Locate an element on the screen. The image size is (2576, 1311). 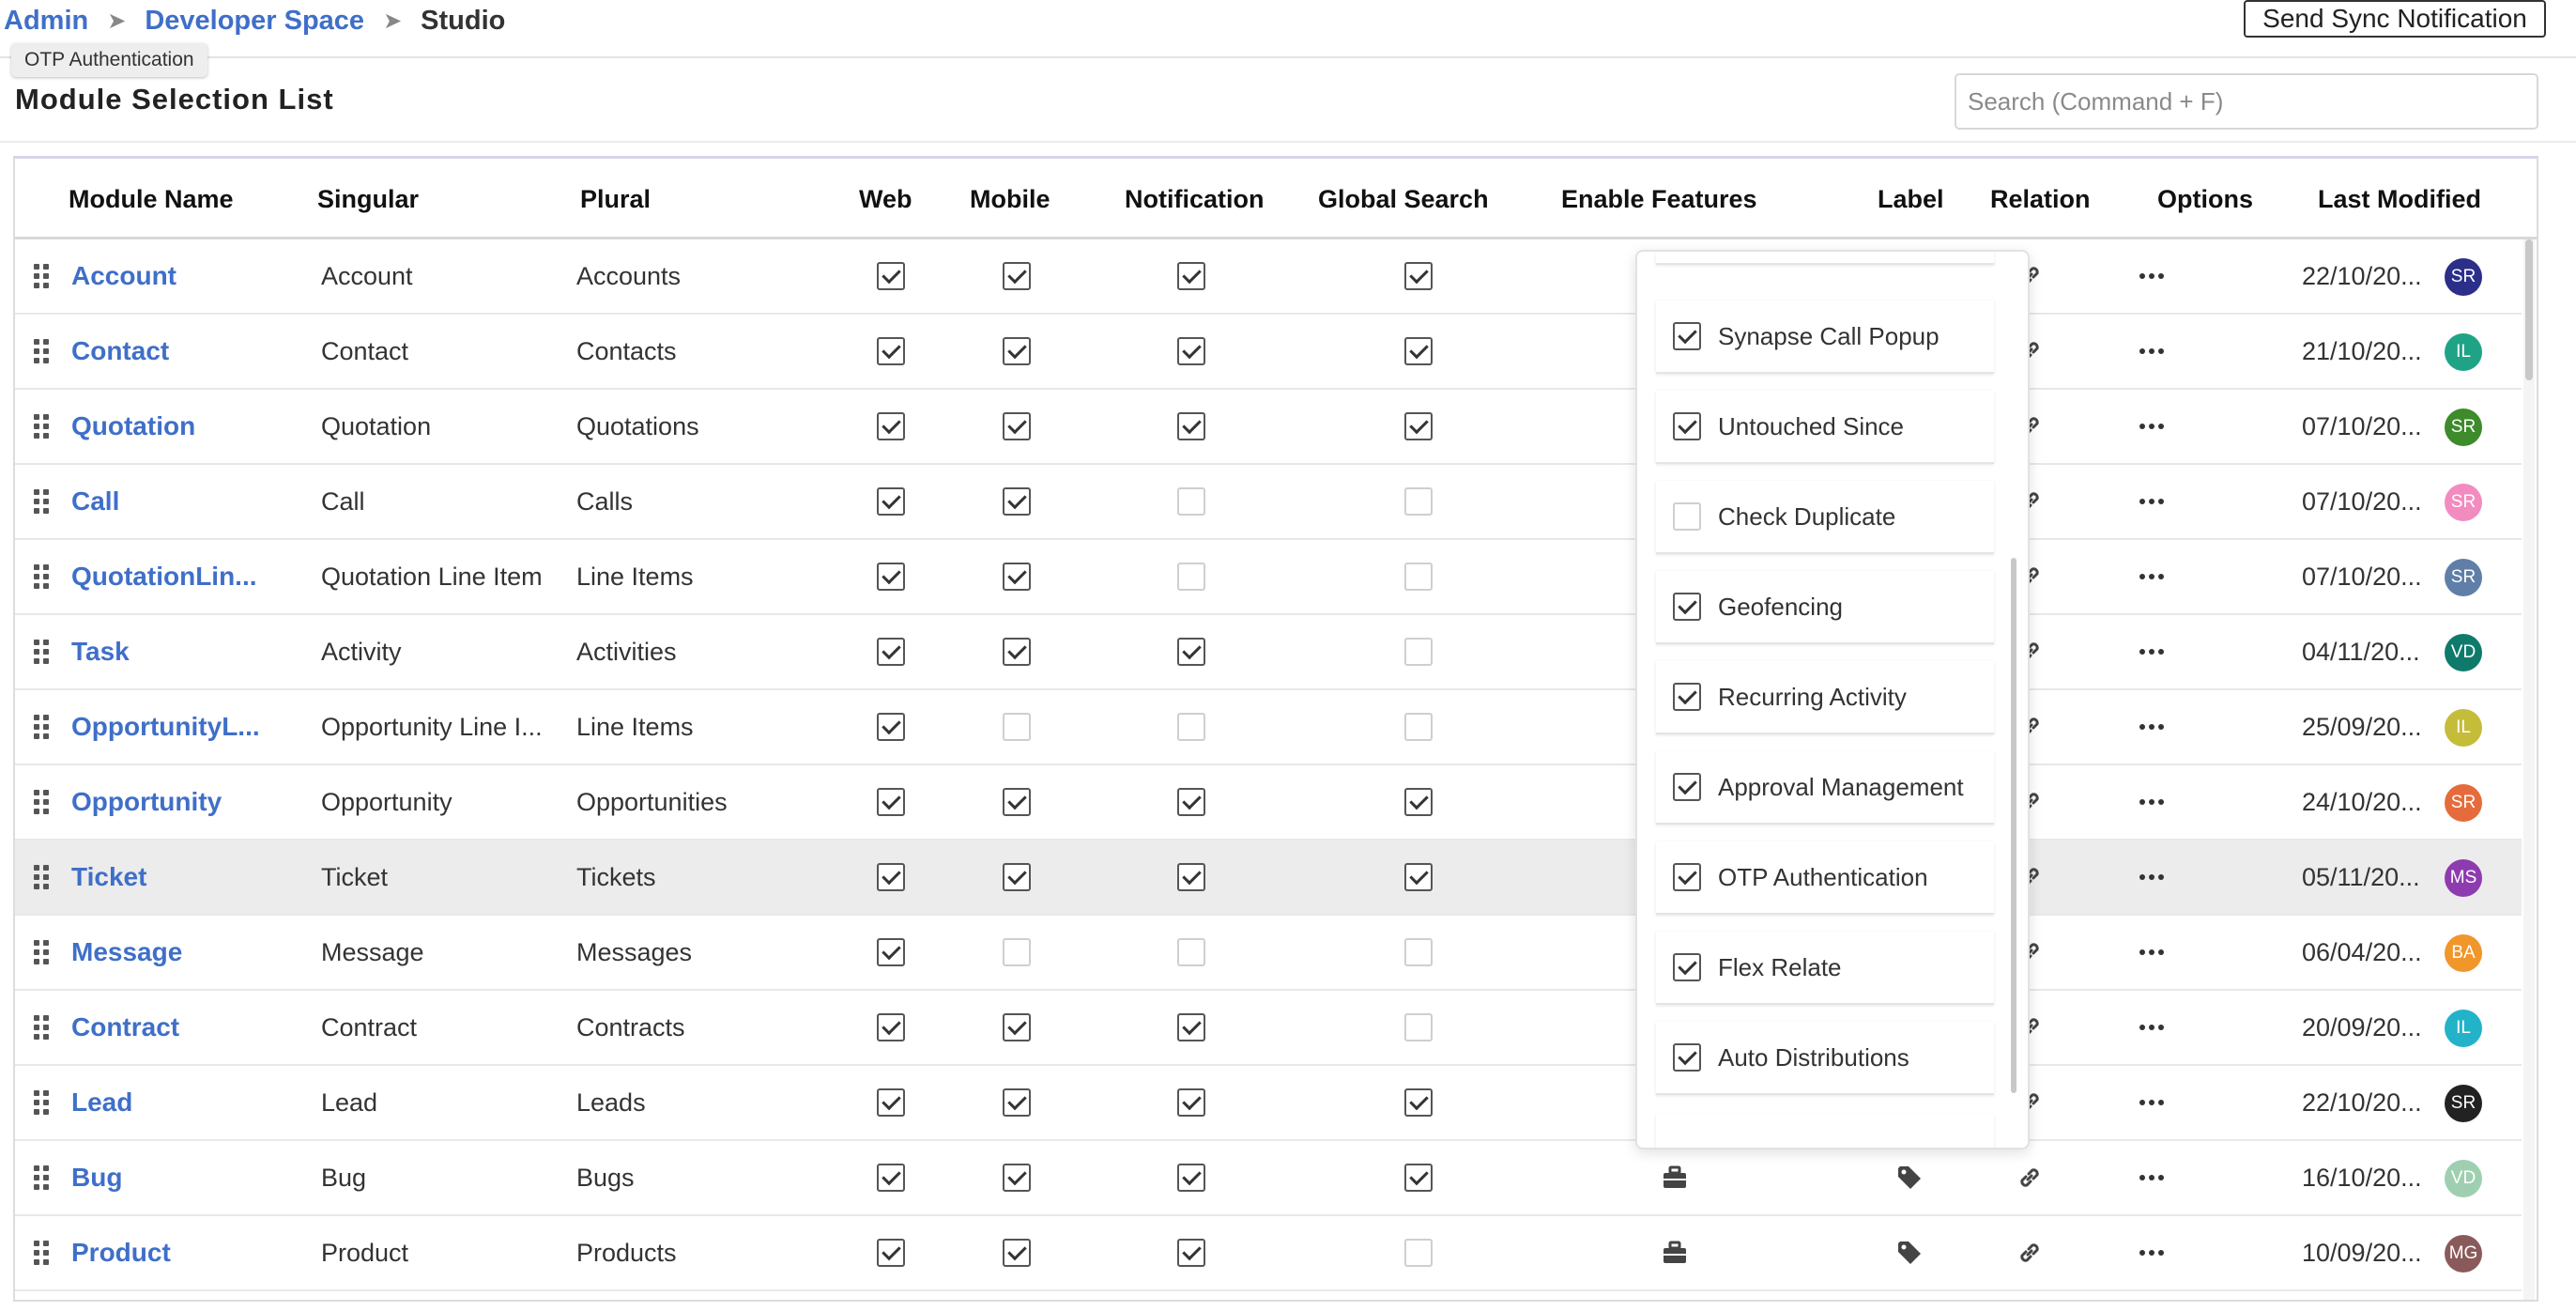
table-row: Bug Bug Bugs 16/10/20... VD is located at coordinates (1268, 1178).